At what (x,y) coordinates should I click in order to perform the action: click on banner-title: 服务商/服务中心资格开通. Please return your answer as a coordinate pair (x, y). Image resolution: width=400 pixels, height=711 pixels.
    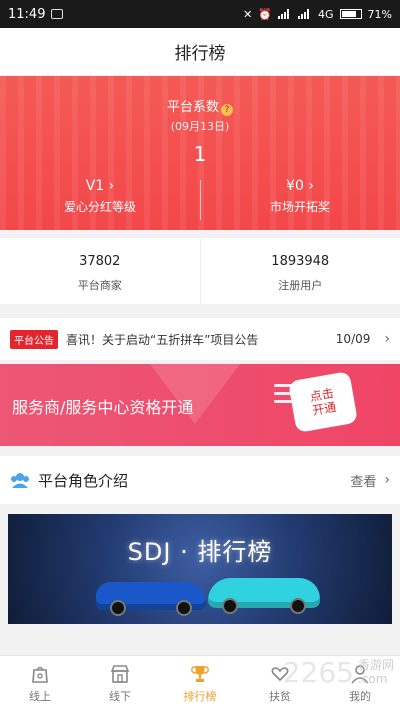
    Looking at the image, I should click on (103, 407).